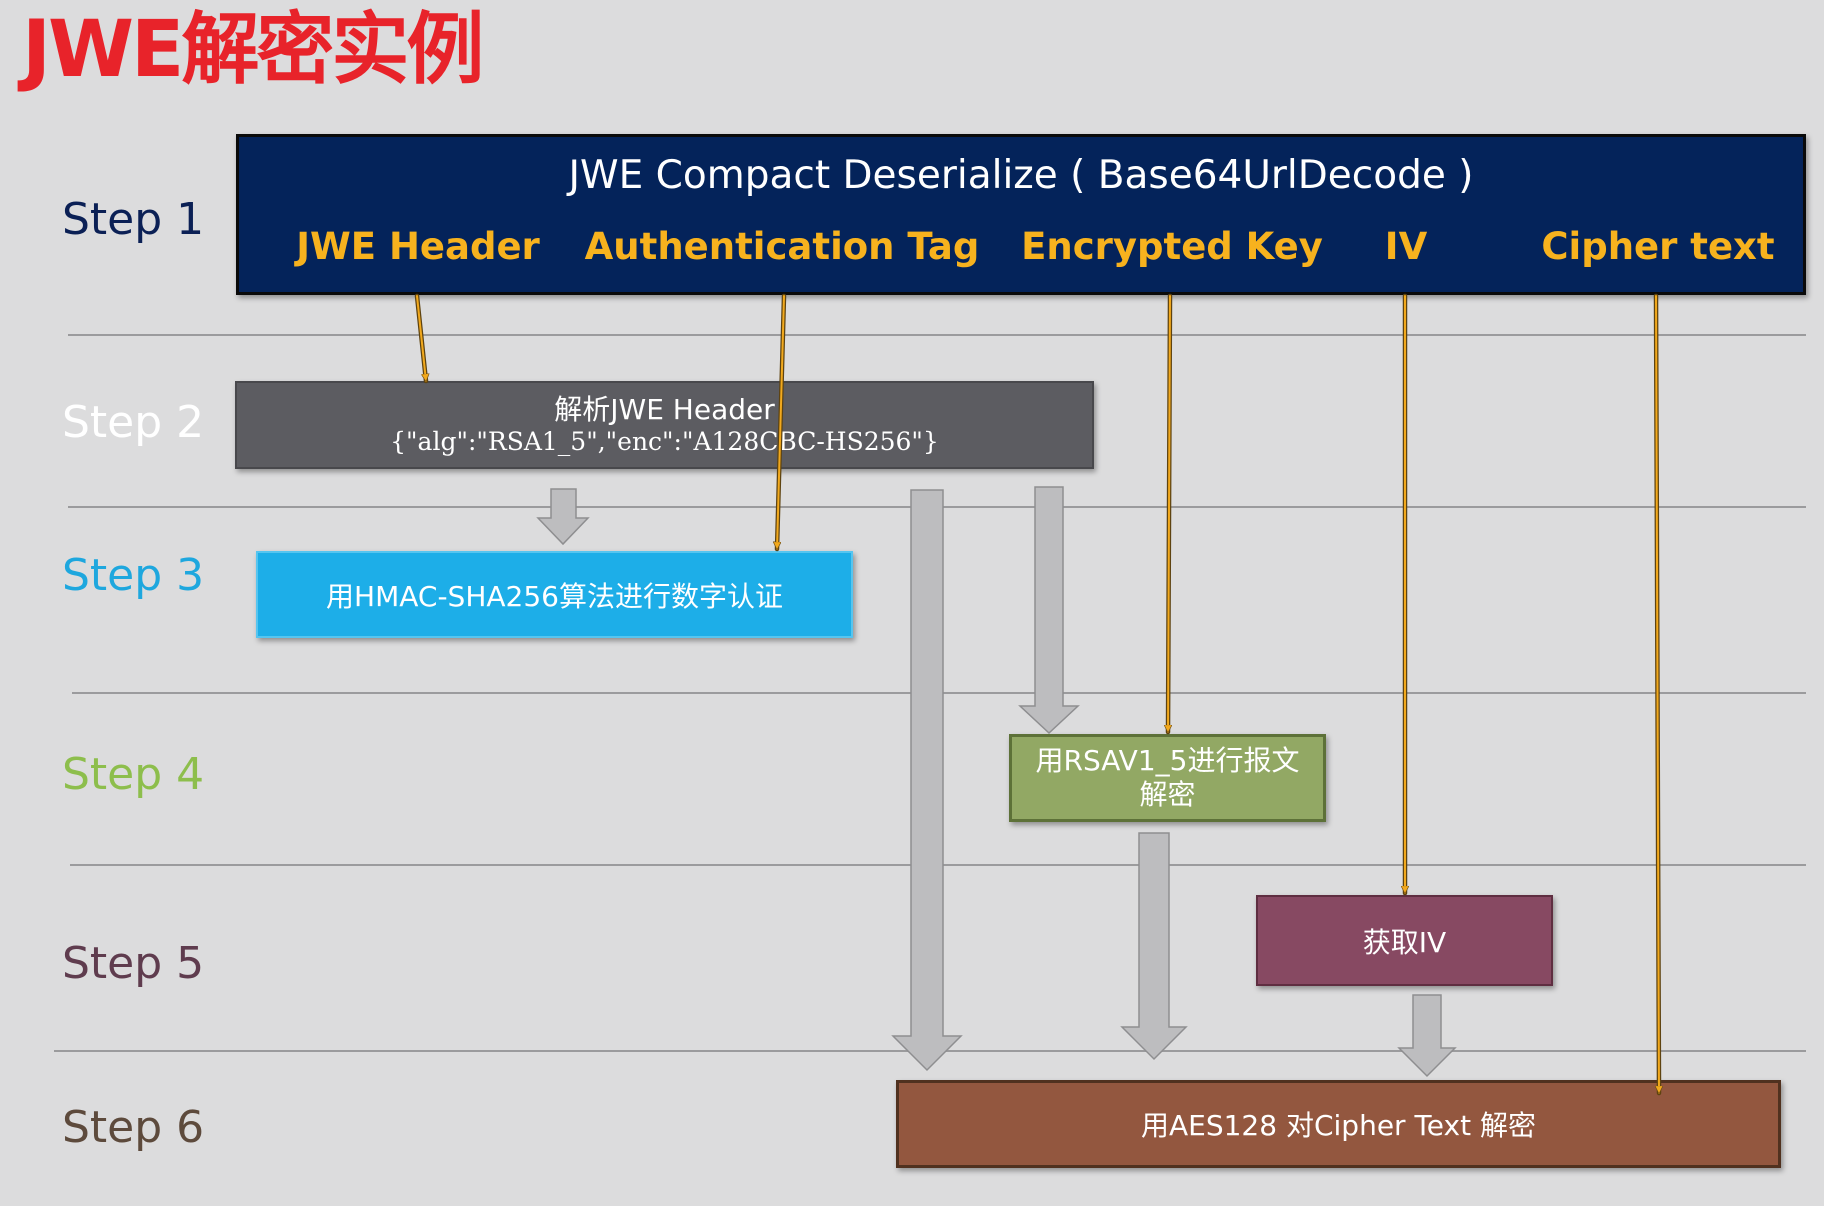 The width and height of the screenshot is (1824, 1206). I want to click on connector-authentication-tag, so click(781, 422).